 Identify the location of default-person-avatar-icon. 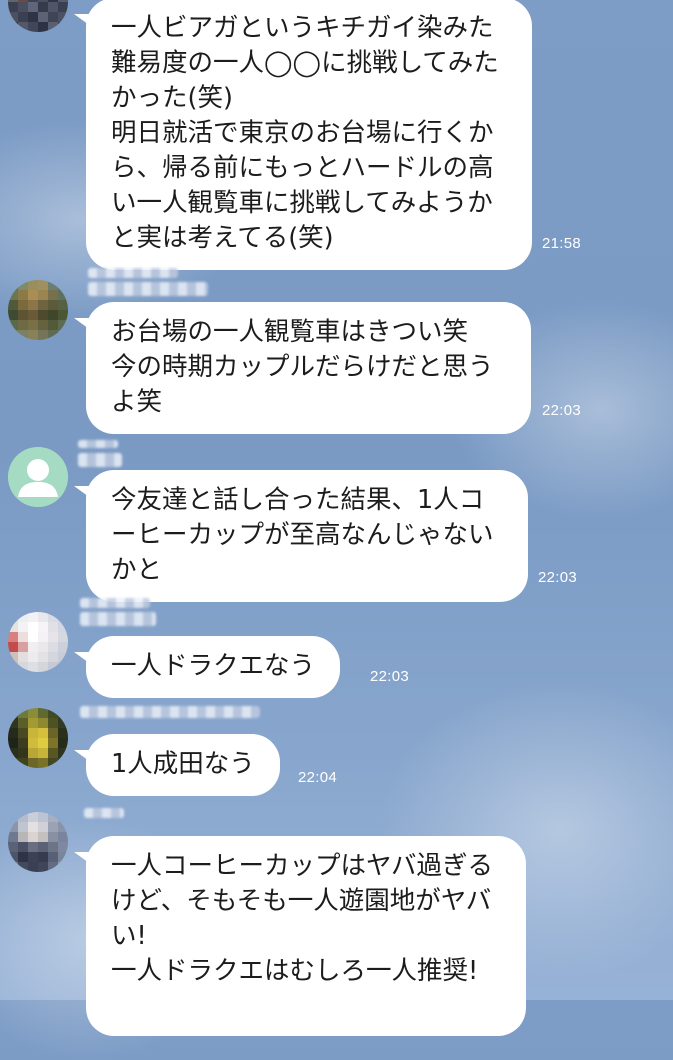
(38, 477).